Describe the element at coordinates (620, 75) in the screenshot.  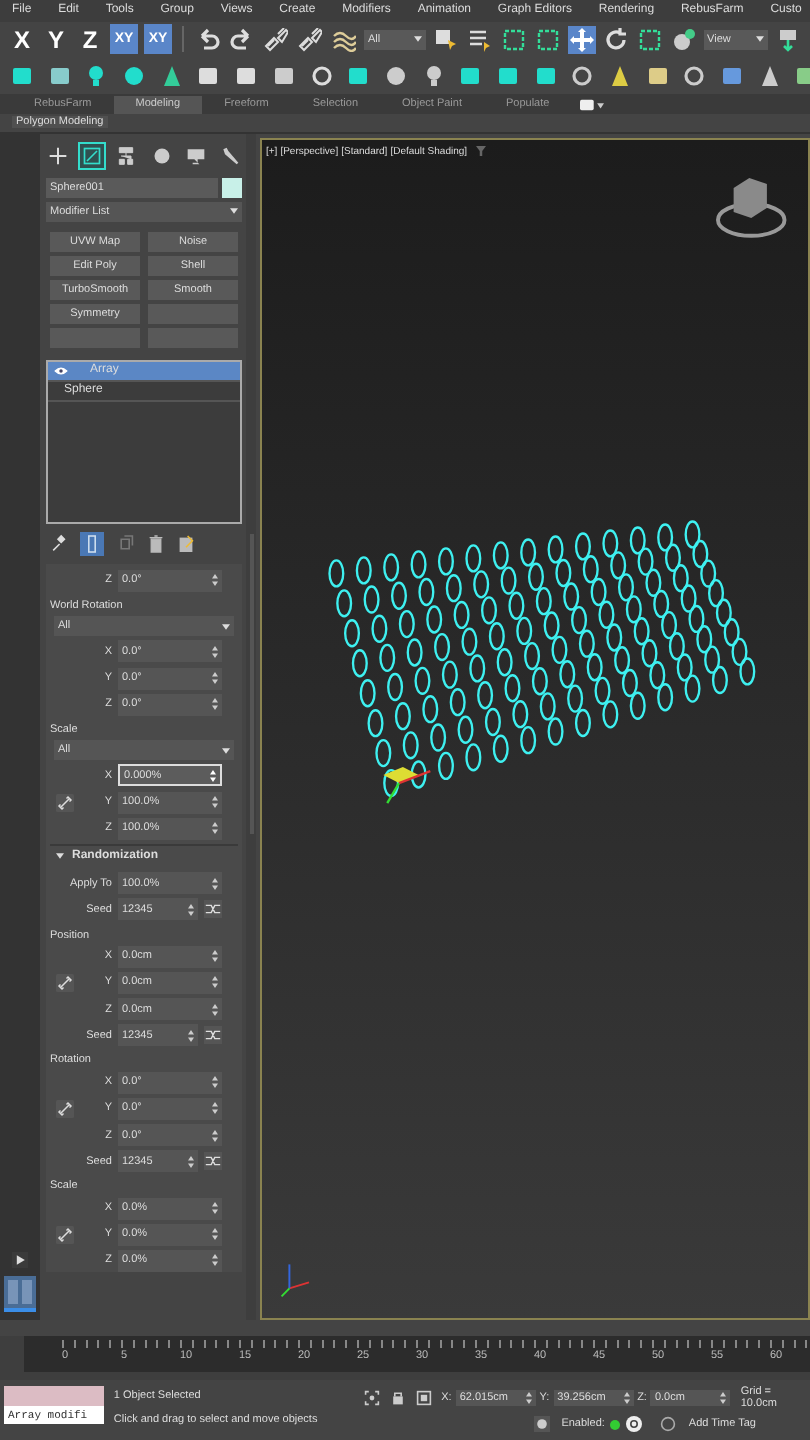
I see `tree-icon` at that location.